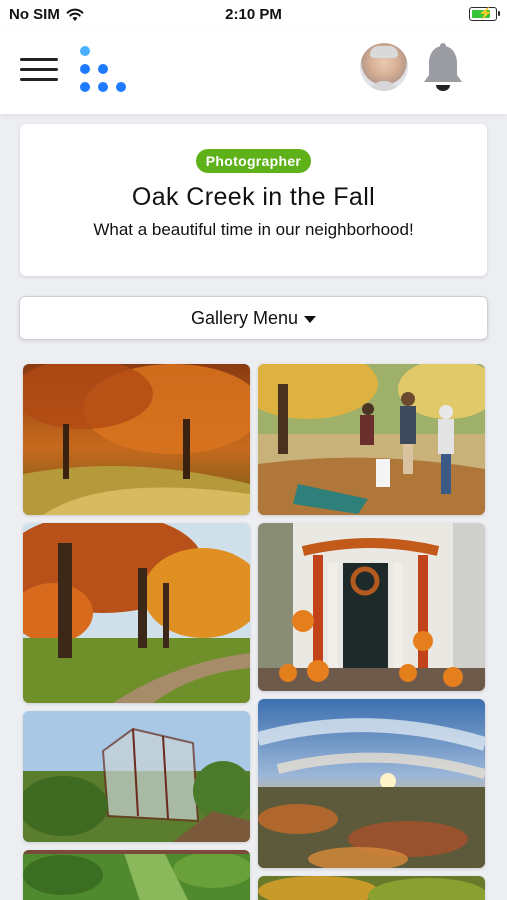 The height and width of the screenshot is (900, 507). I want to click on status-bar: No SIM 2:10 PM ⚡, so click(253, 15).